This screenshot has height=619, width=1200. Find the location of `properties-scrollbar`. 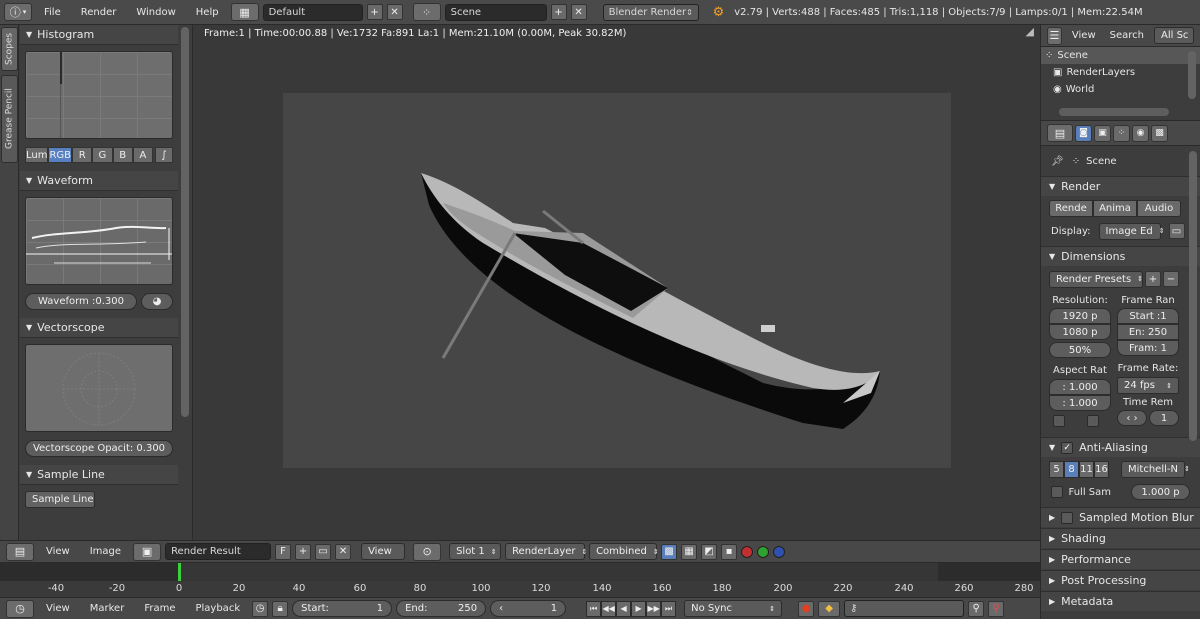

properties-scrollbar is located at coordinates (1193, 296).